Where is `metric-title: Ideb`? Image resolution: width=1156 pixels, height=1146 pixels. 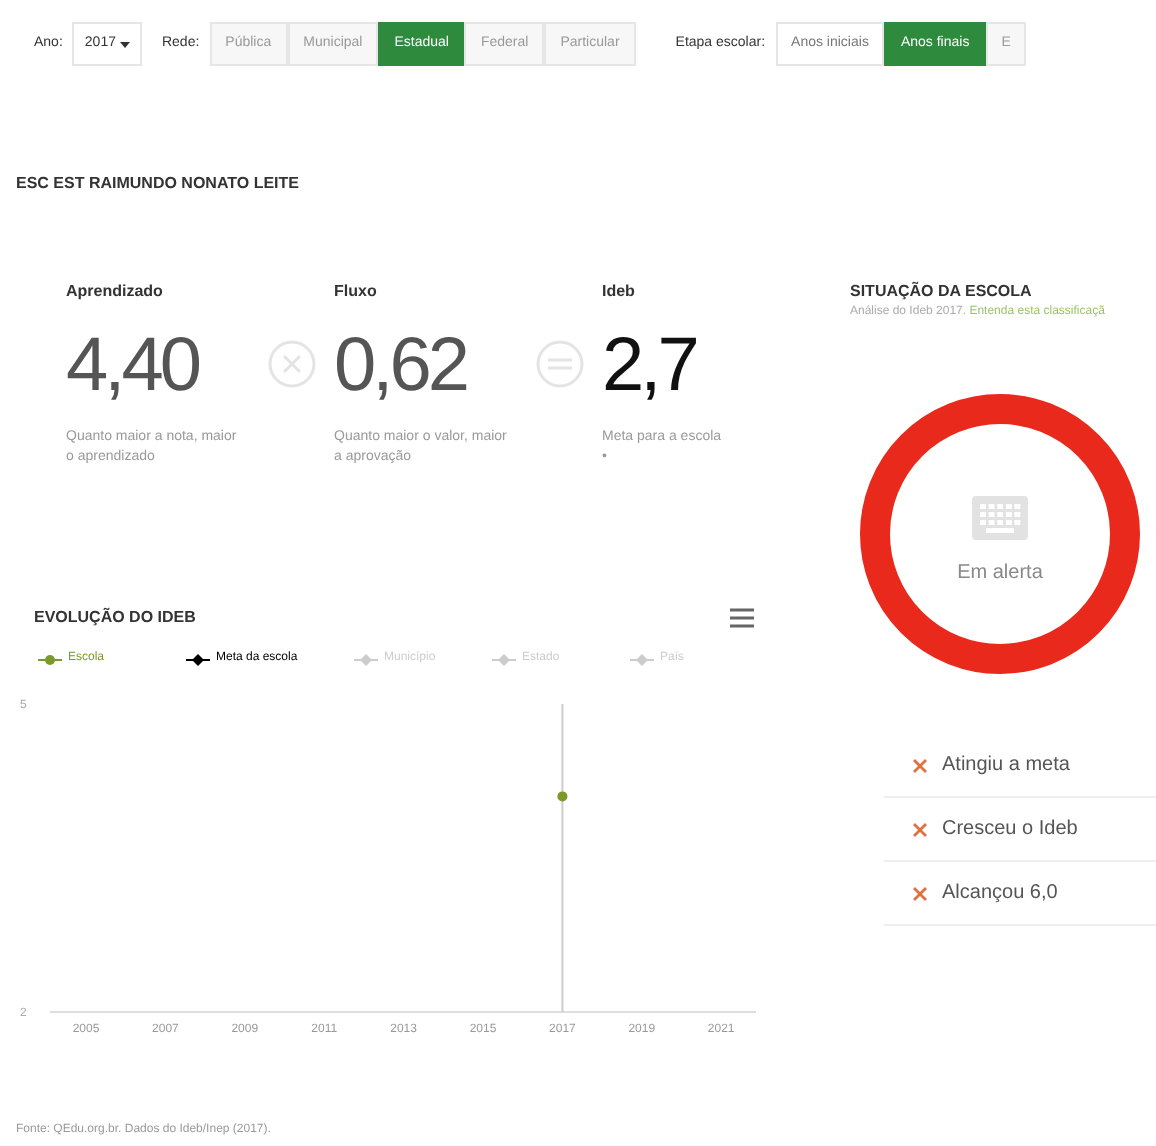
metric-title: Ideb is located at coordinates (619, 292).